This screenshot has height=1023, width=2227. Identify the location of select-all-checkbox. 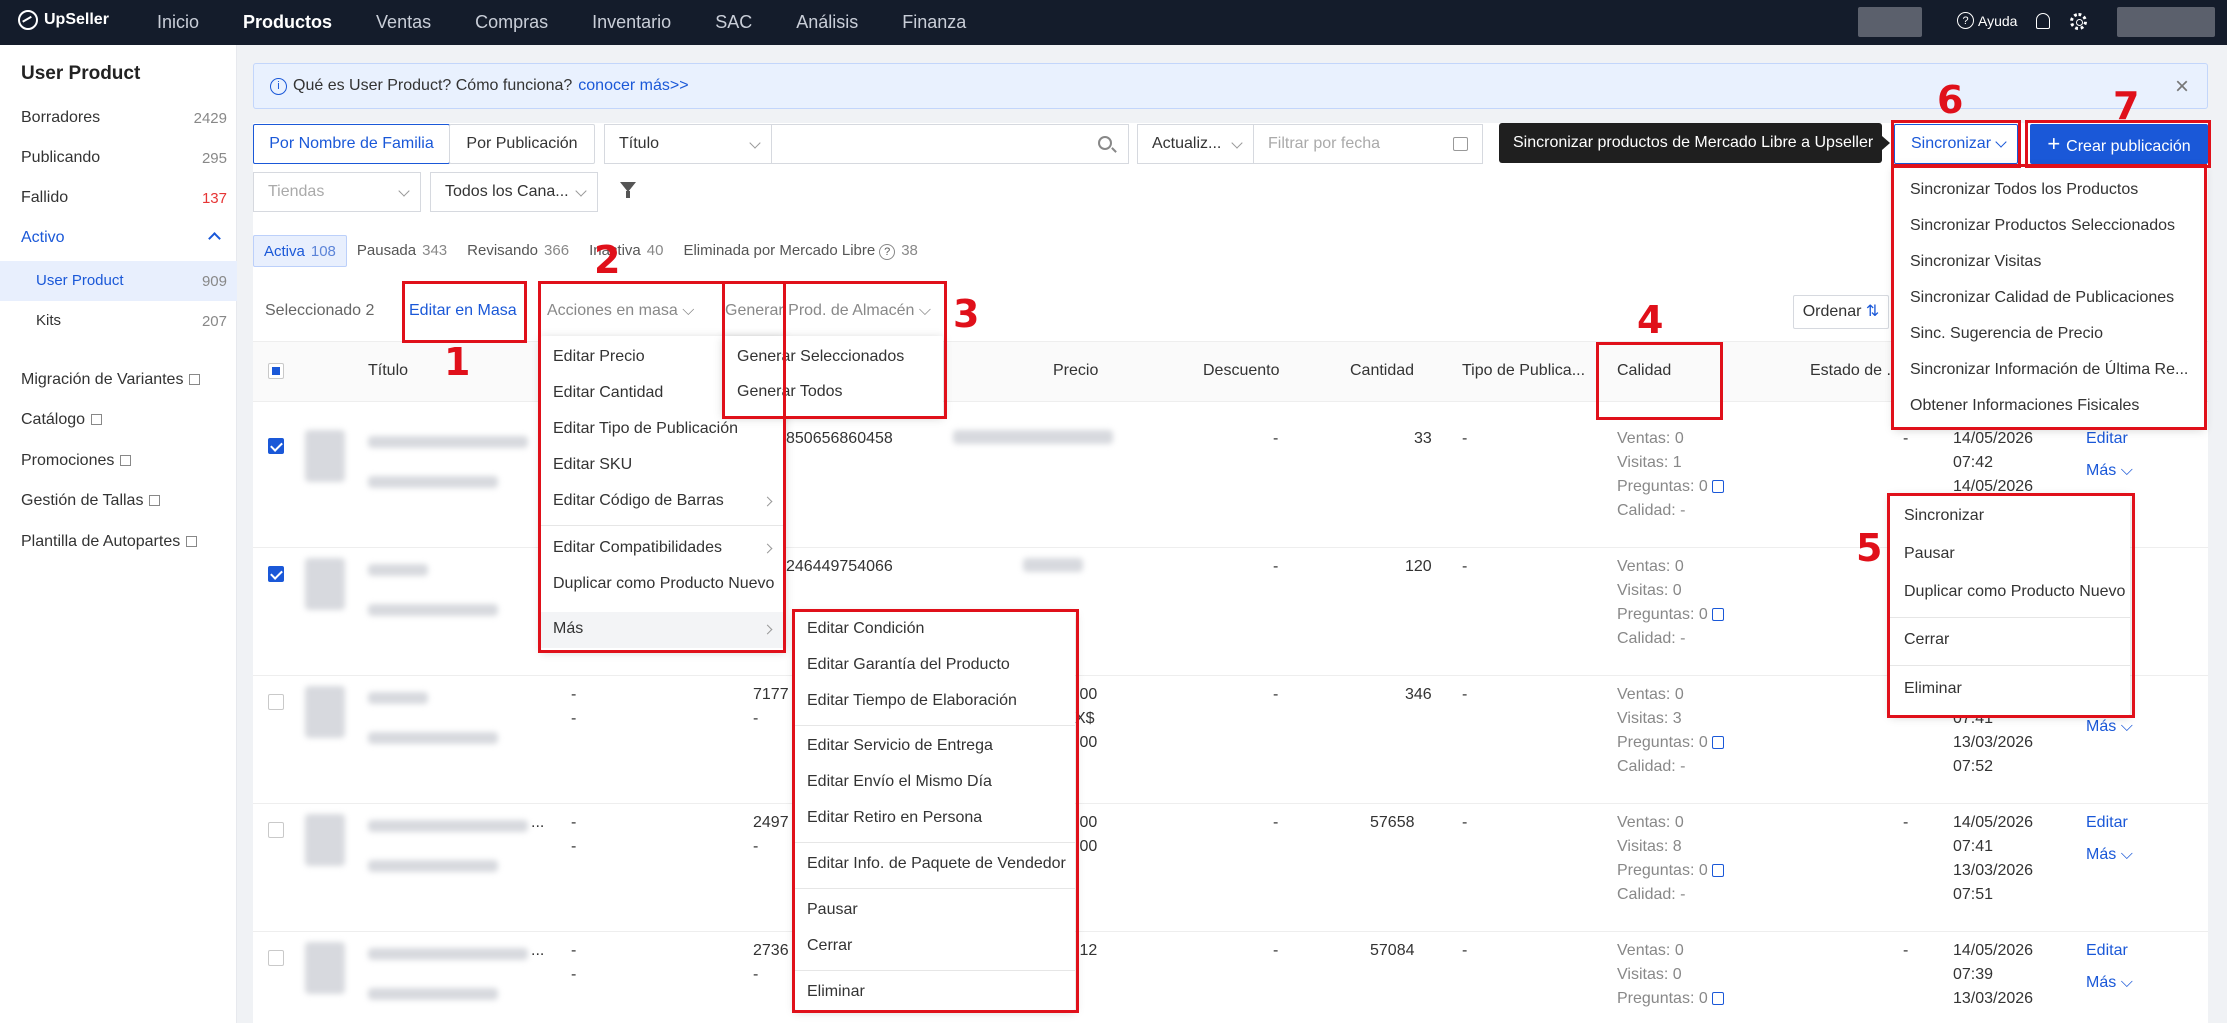
(276, 371).